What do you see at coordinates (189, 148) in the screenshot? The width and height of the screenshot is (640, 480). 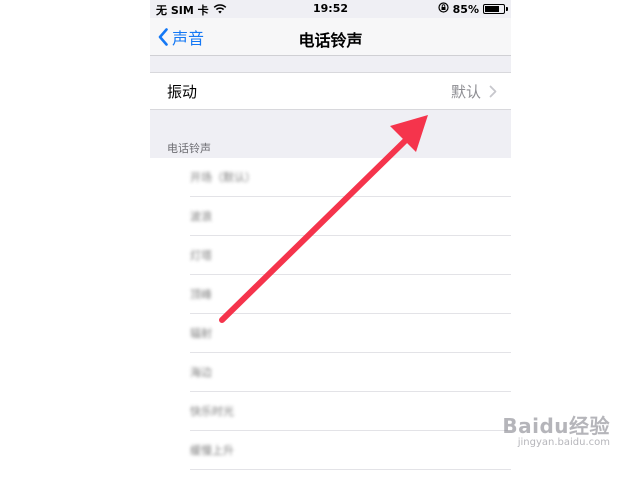 I see `ringtone-section-header: 电话铃声` at bounding box center [189, 148].